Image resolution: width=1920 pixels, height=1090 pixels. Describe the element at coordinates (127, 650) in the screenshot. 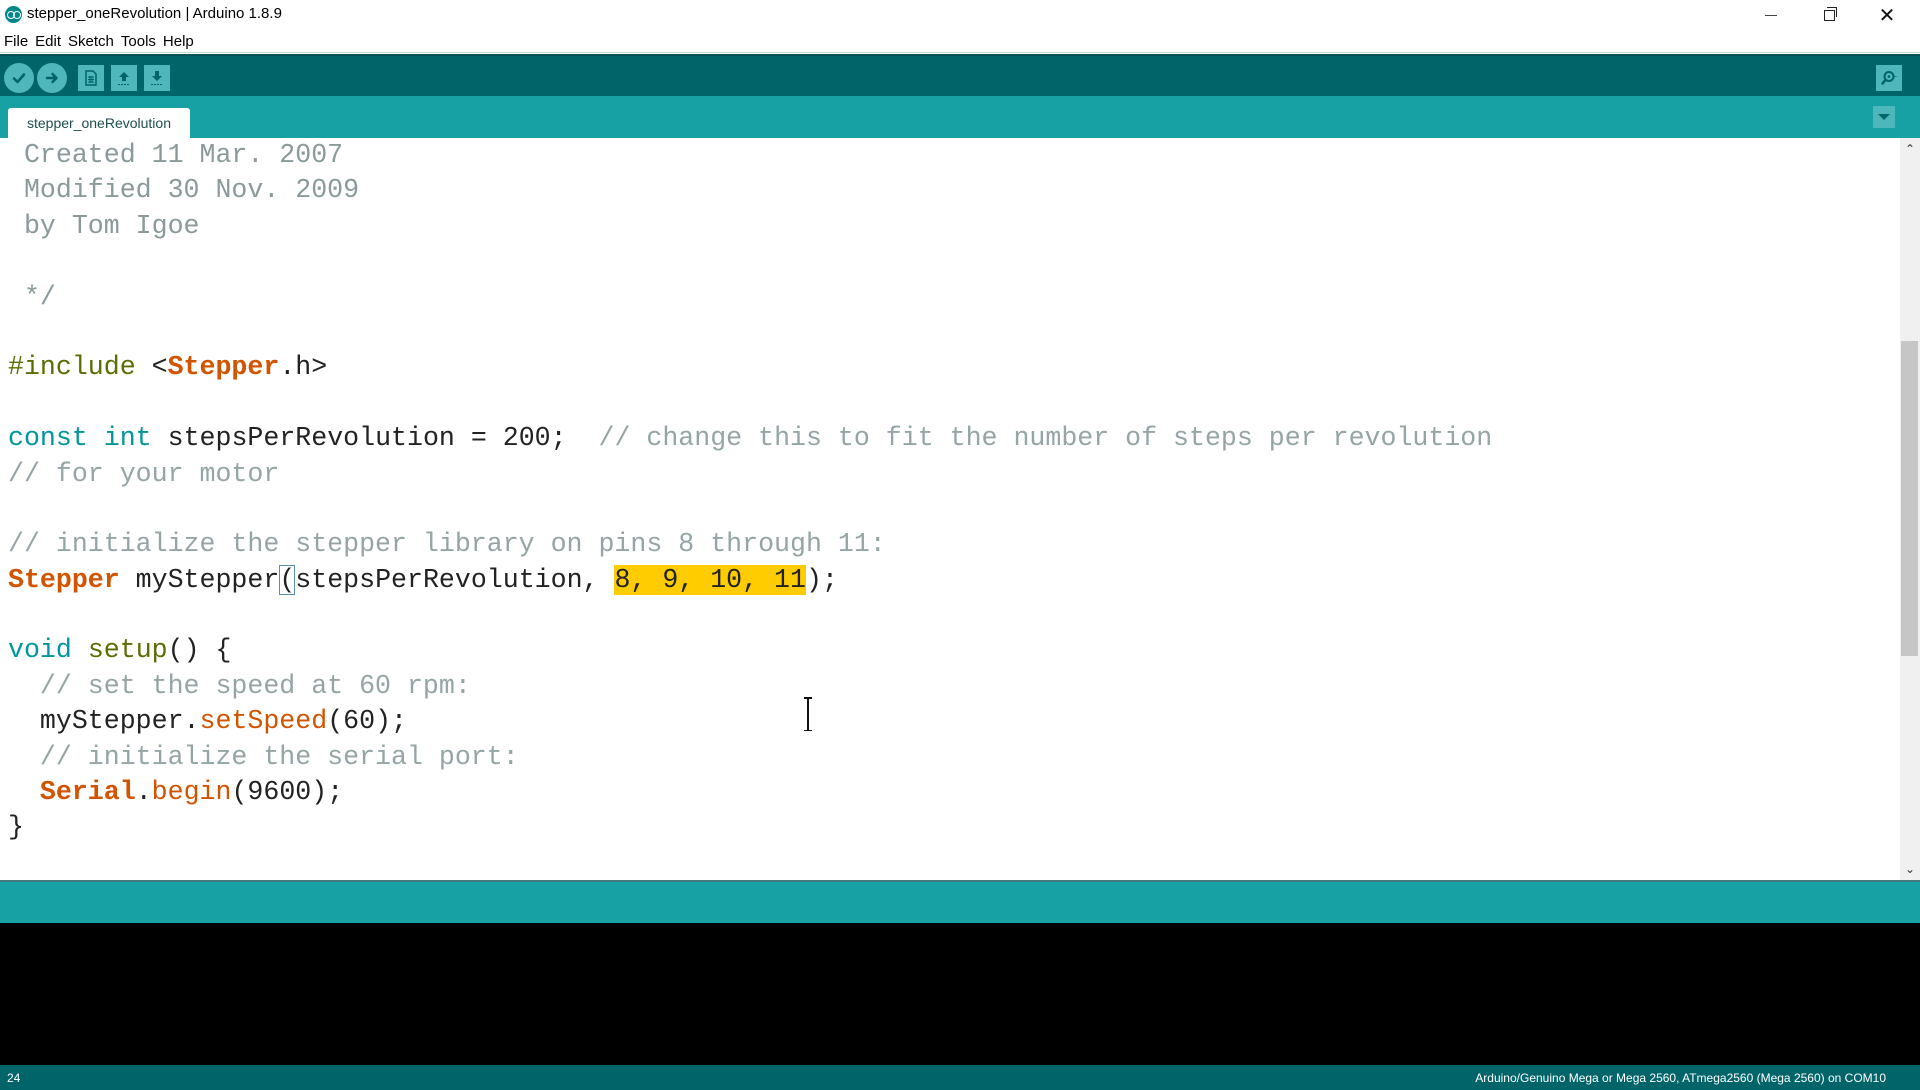

I see `code-token: setup` at that location.